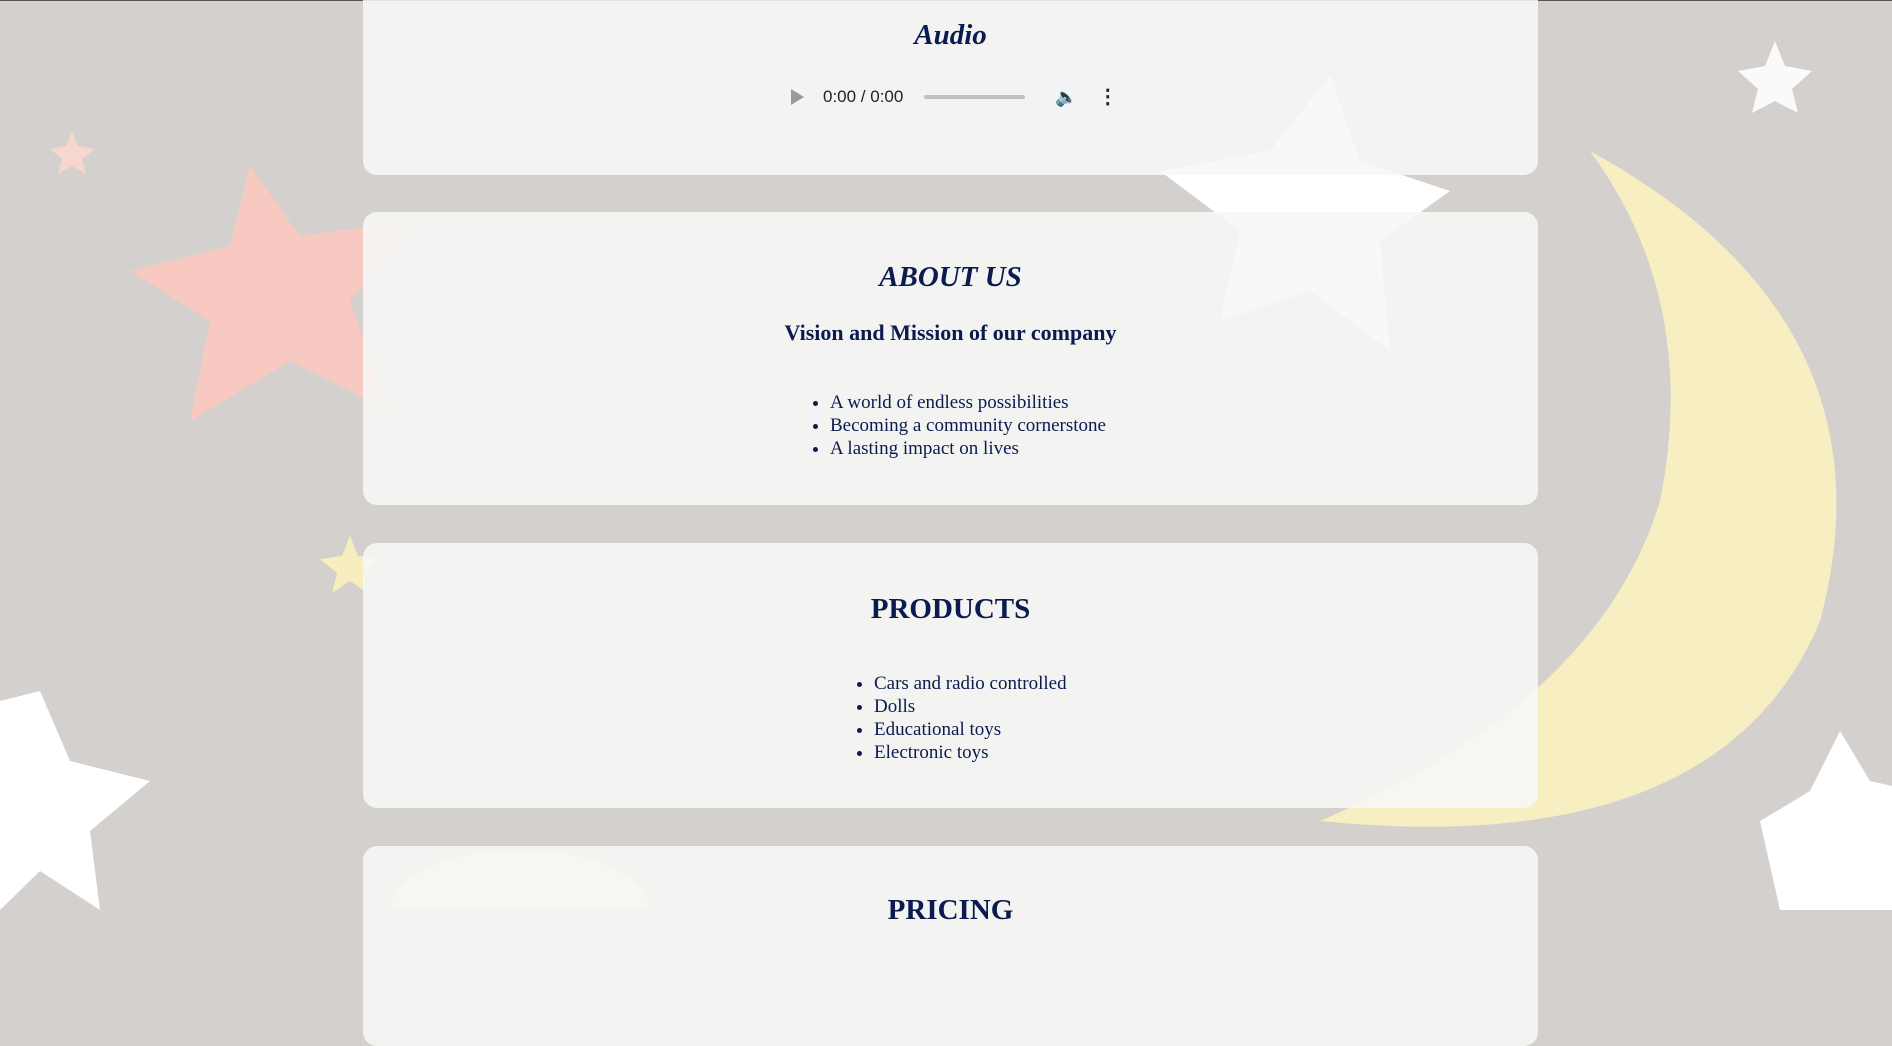 This screenshot has width=1892, height=1046. What do you see at coordinates (968, 402) in the screenshot?
I see `list-item: A world of endless possibilities` at bounding box center [968, 402].